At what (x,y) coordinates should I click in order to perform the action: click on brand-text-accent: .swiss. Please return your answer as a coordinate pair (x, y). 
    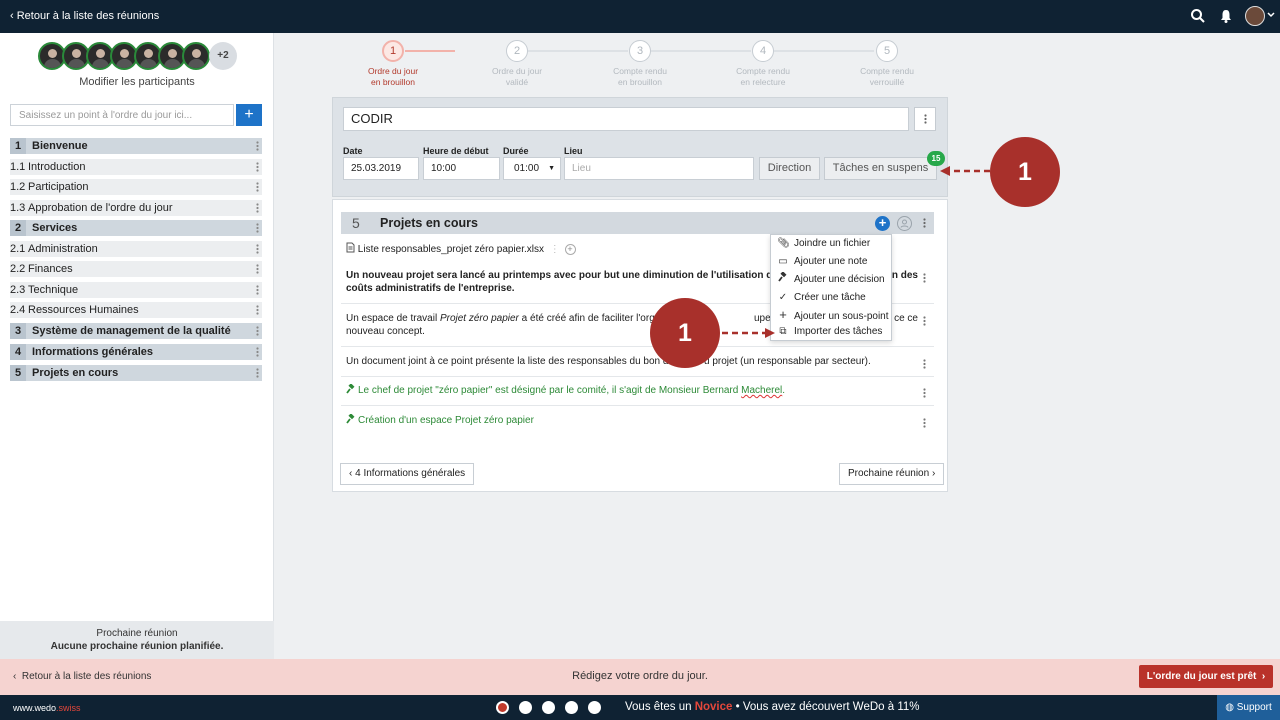
    Looking at the image, I should click on (68, 708).